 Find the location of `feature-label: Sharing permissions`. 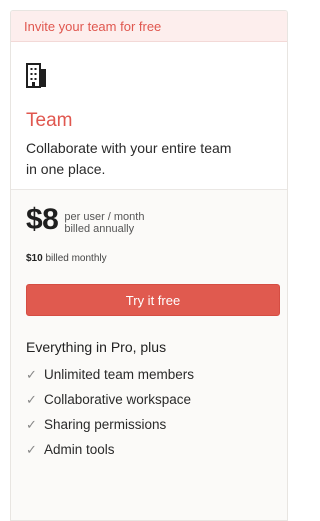

feature-label: Sharing permissions is located at coordinates (105, 424).